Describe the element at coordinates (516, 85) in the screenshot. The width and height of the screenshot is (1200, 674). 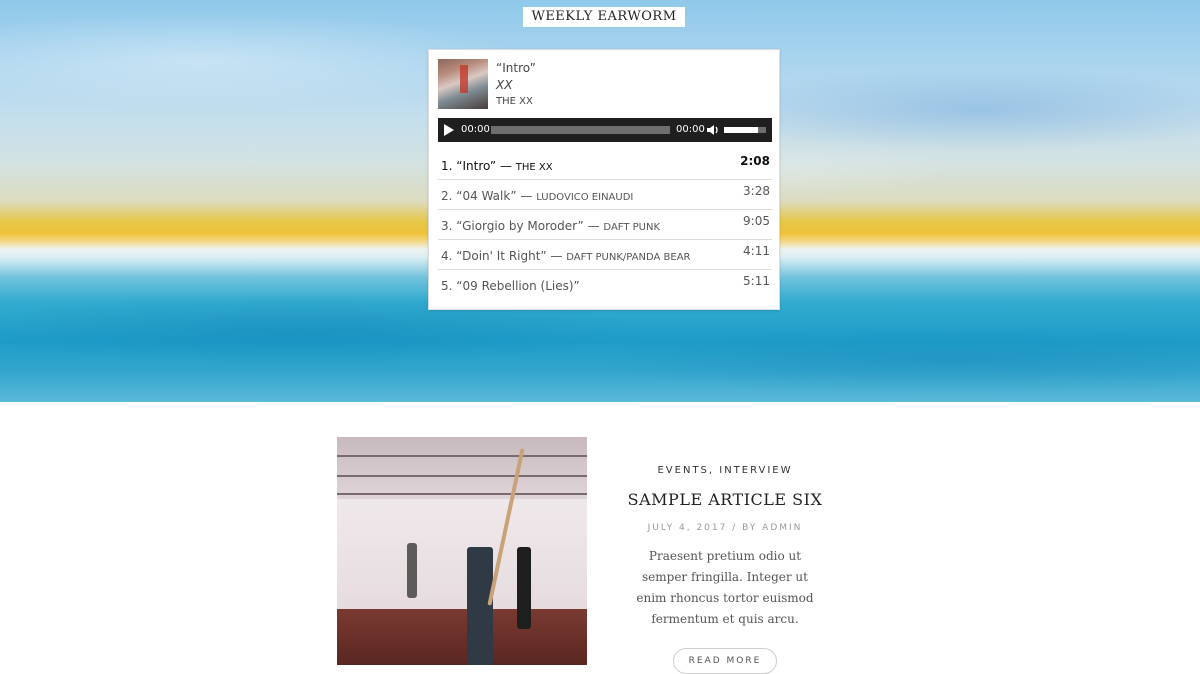
I see `now-playing-info: “Intro” XX THE XX` at that location.